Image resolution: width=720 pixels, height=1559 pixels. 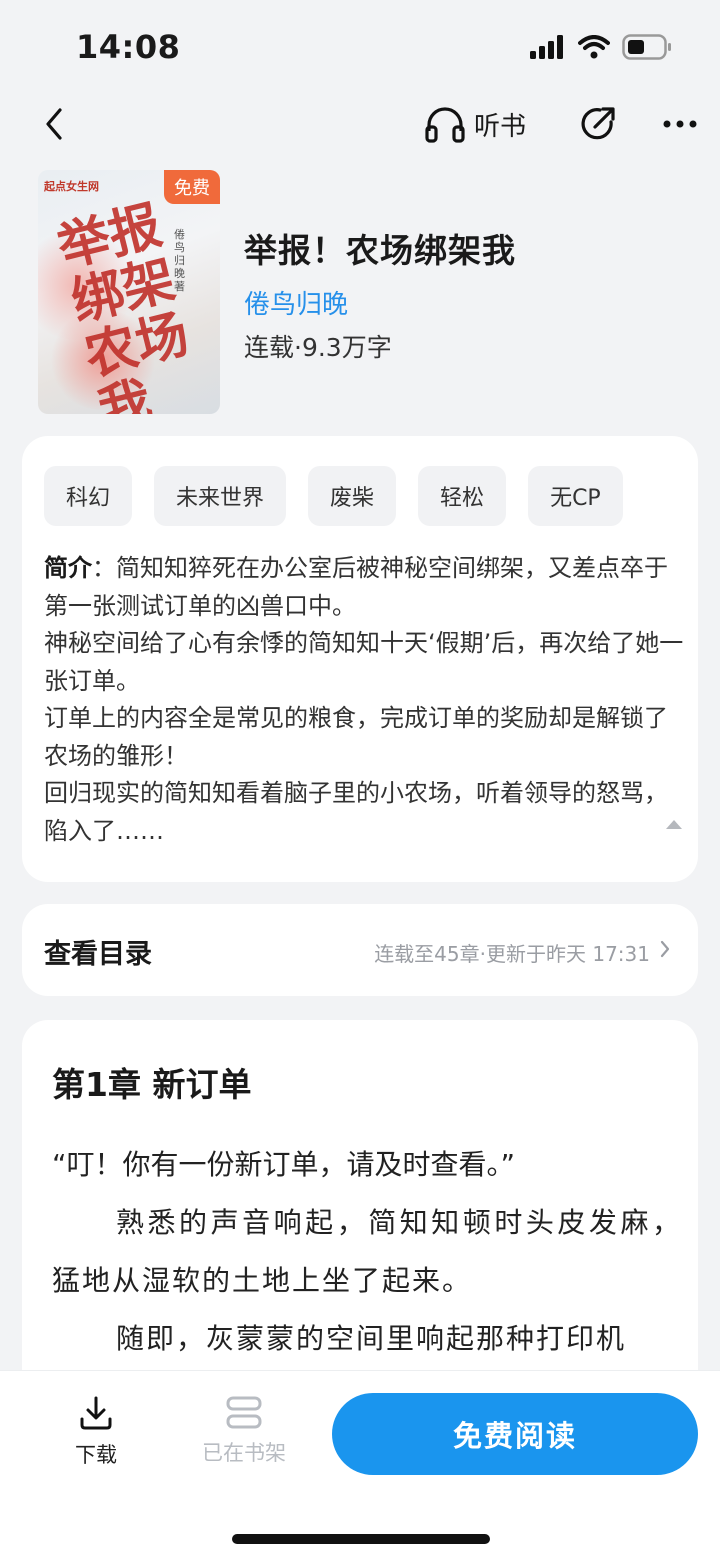 What do you see at coordinates (98, 954) in the screenshot?
I see `toc-title: 查看目录` at bounding box center [98, 954].